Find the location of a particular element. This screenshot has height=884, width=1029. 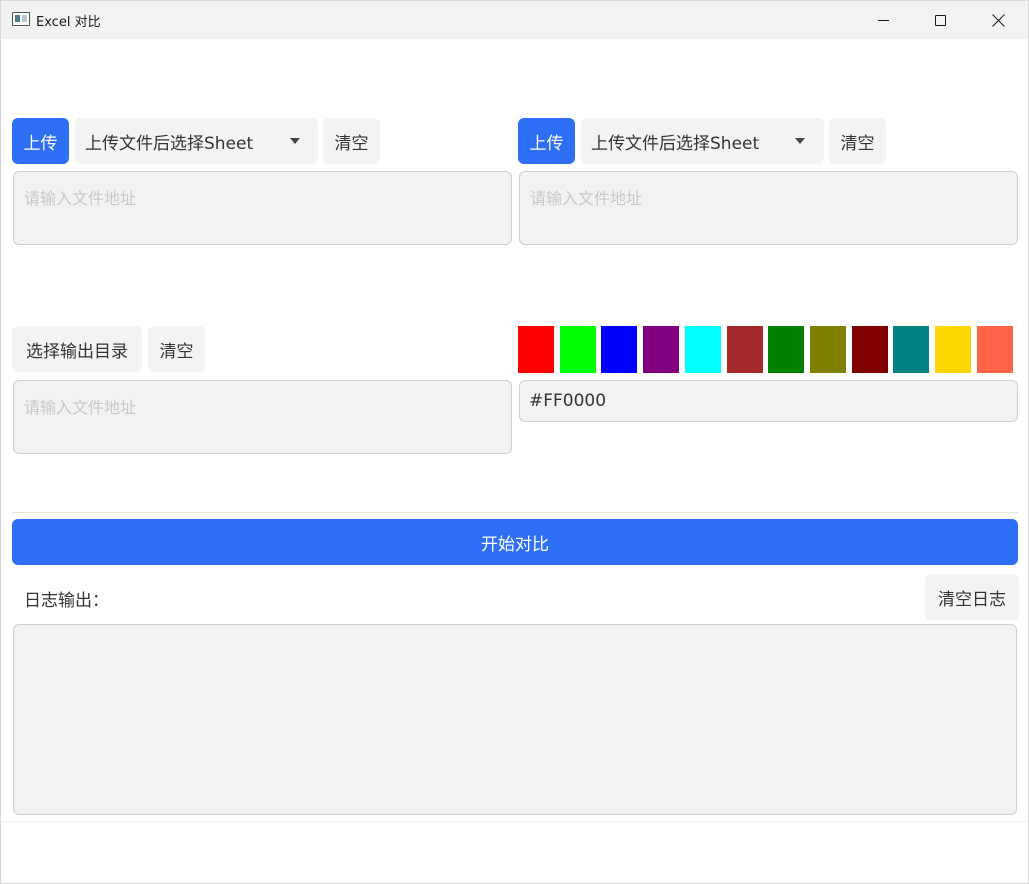

select-output-dir-button: 选择输出目录 is located at coordinates (77, 349).